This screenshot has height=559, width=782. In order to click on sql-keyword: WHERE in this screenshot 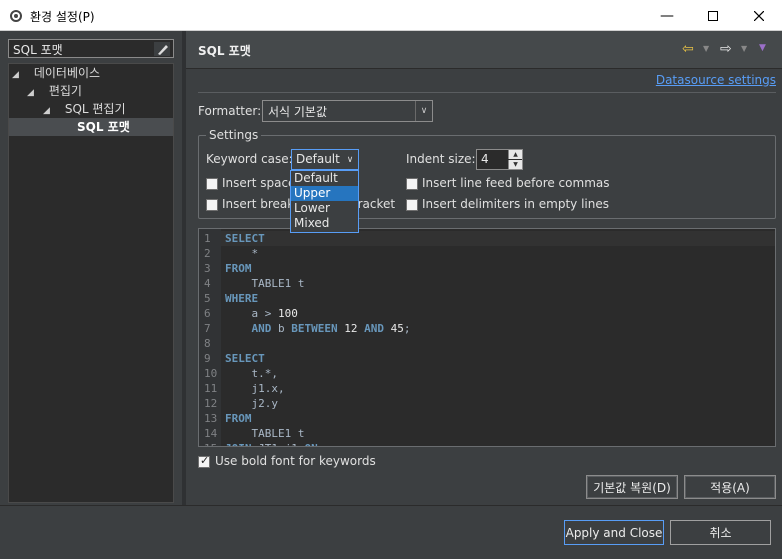, I will do `click(242, 298)`.